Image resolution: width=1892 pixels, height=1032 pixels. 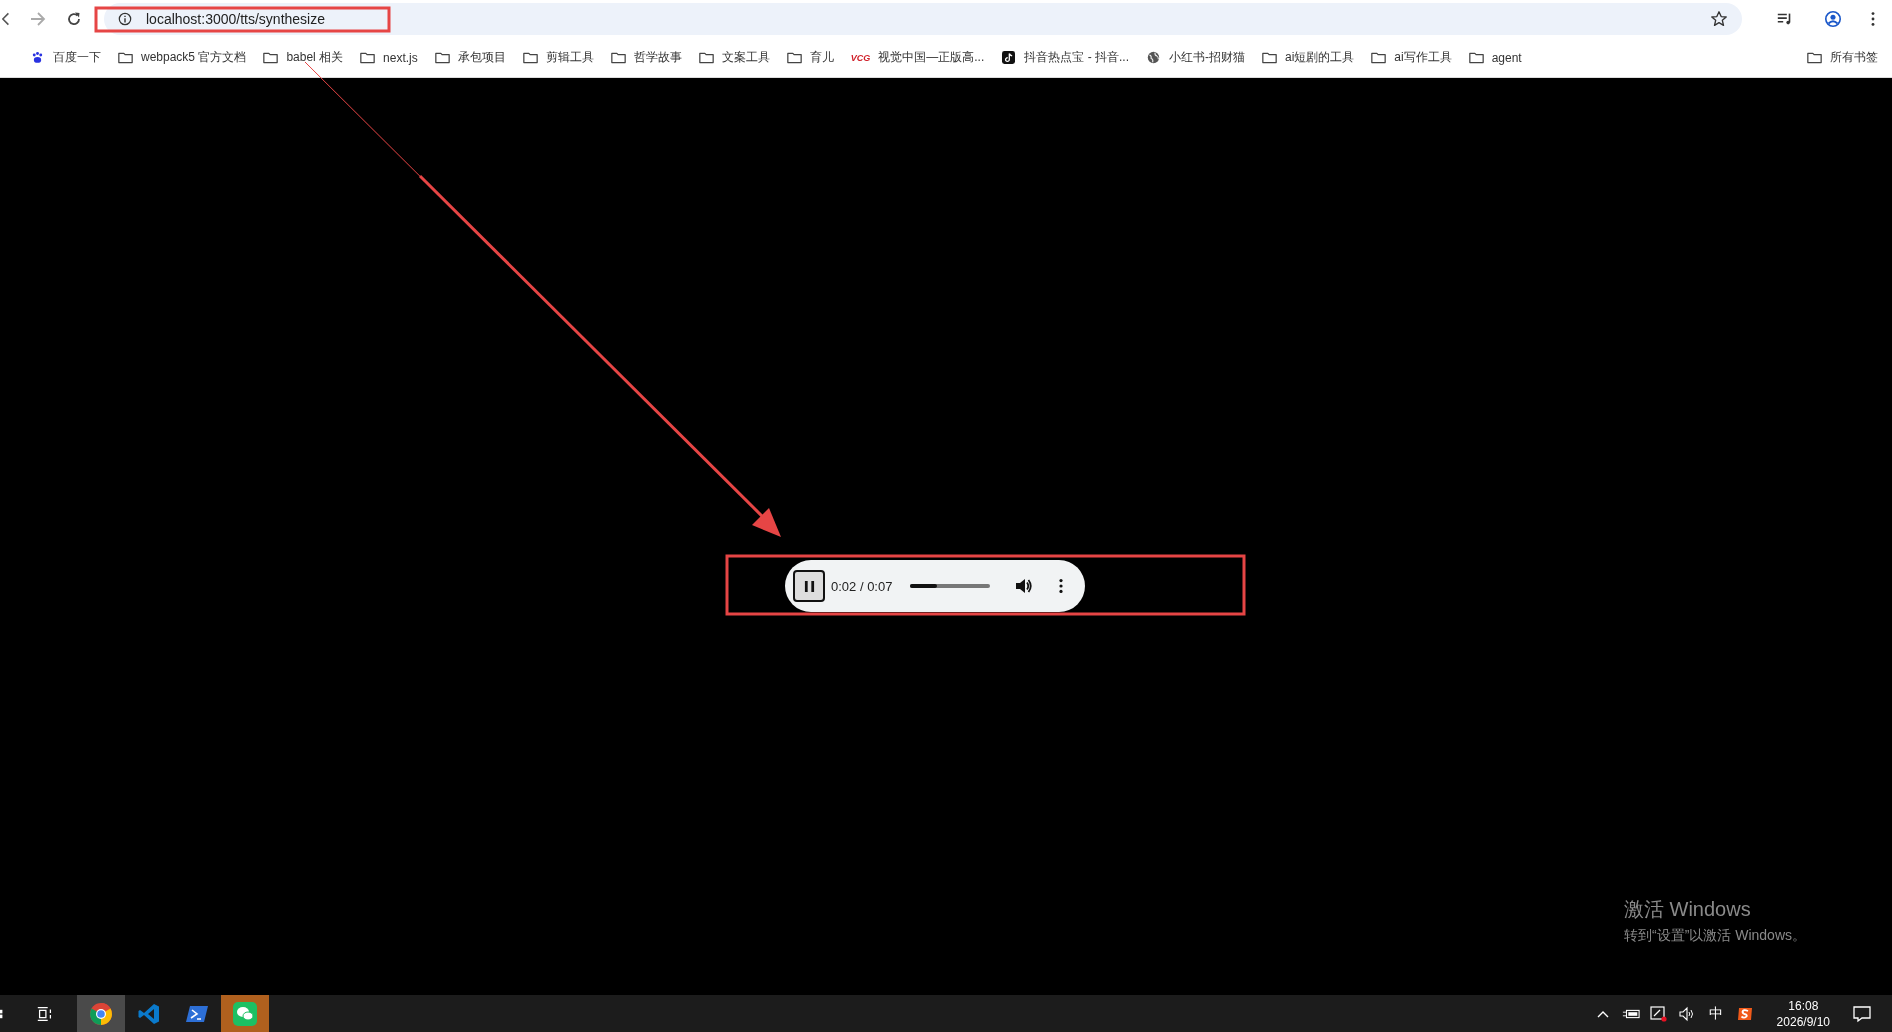 What do you see at coordinates (558, 57) in the screenshot?
I see `bookmark-item: 剪辑工具` at bounding box center [558, 57].